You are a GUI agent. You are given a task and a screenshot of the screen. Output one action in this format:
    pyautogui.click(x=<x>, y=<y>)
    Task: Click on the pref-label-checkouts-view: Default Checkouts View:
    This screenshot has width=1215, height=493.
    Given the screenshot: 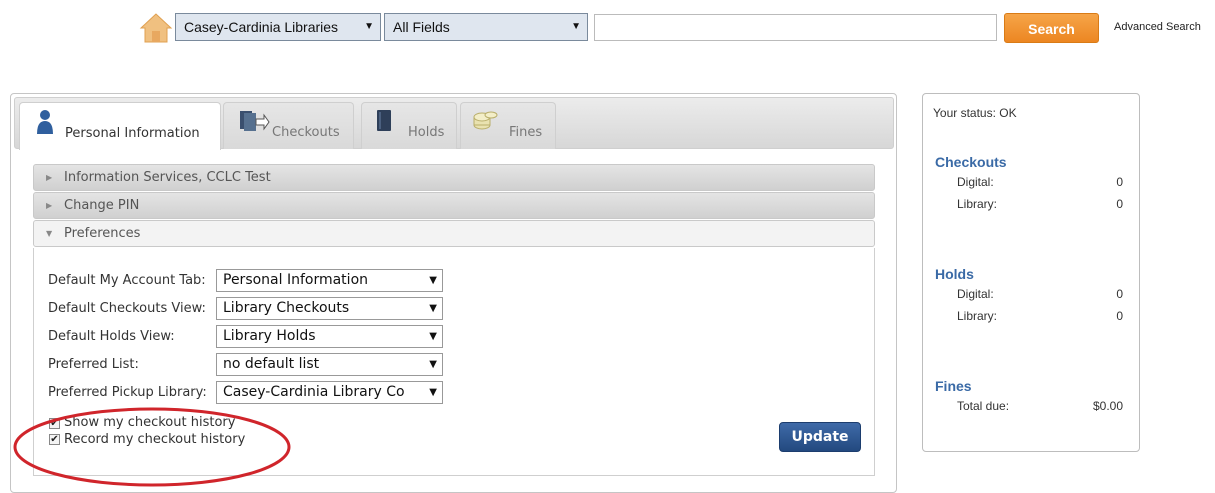 What is the action you would take?
    pyautogui.click(x=127, y=308)
    